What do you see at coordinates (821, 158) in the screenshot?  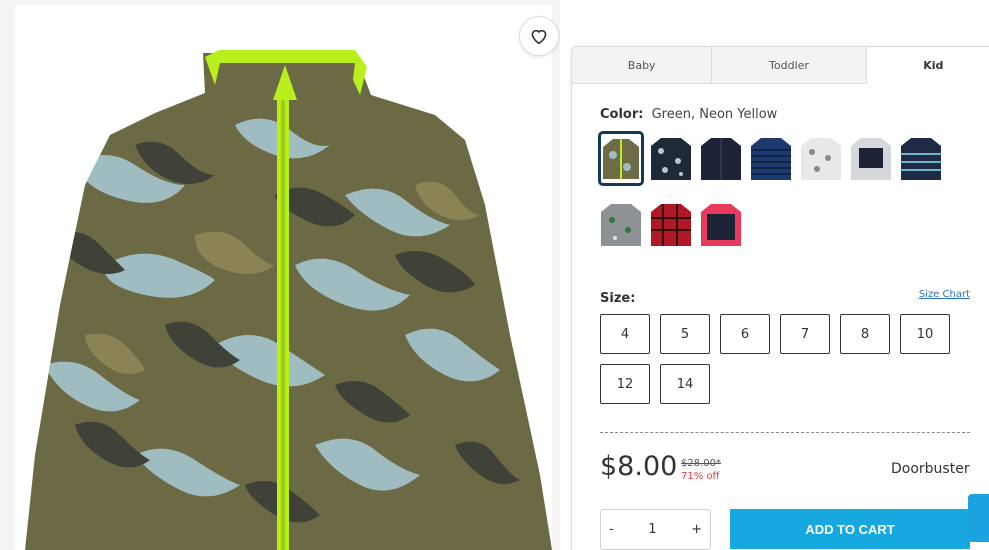 I see `swatch-white-print` at bounding box center [821, 158].